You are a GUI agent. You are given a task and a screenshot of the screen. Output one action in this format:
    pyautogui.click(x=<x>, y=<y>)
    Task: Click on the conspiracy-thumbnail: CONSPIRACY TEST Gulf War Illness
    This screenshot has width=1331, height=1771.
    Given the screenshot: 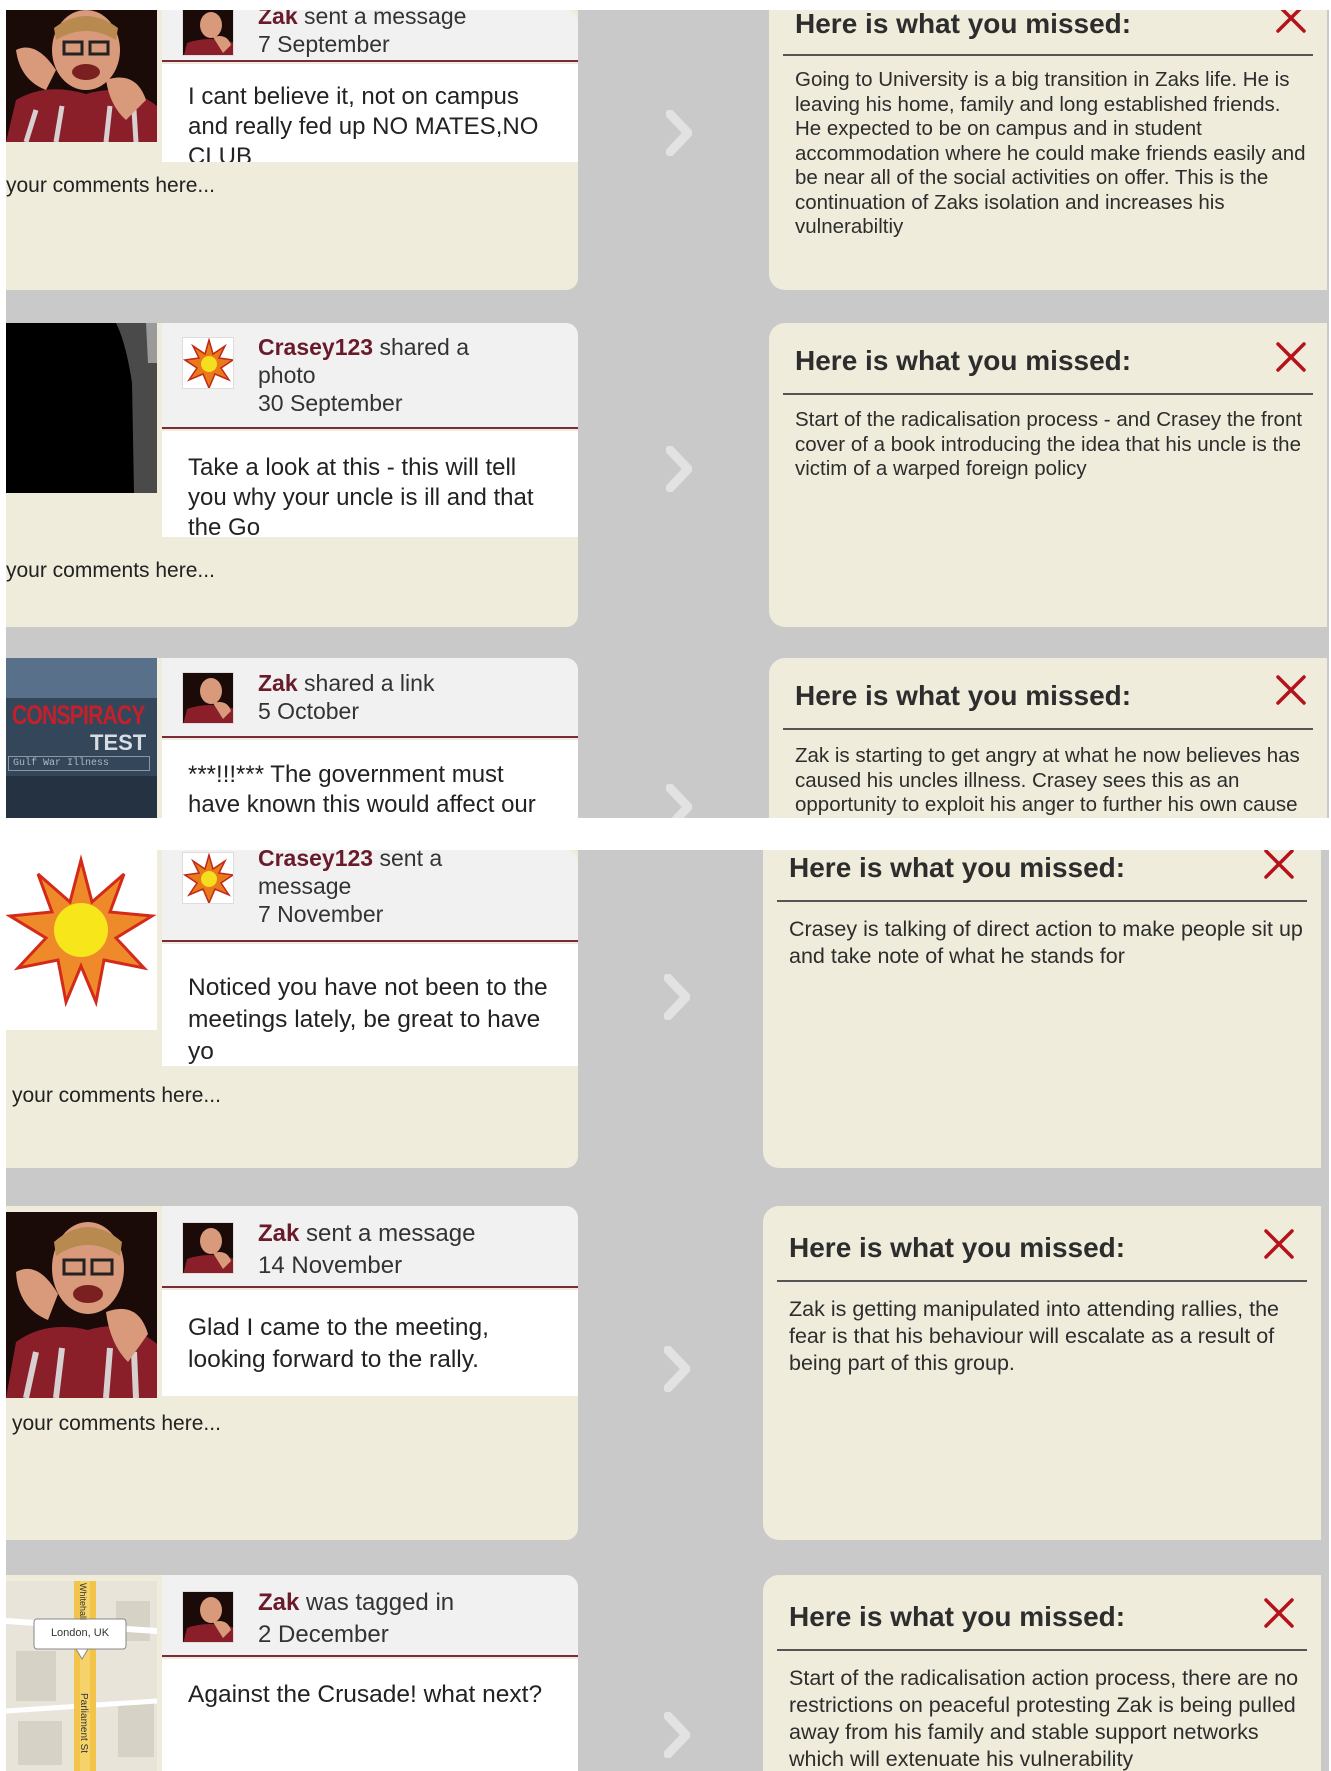 What is the action you would take?
    pyautogui.click(x=81, y=738)
    